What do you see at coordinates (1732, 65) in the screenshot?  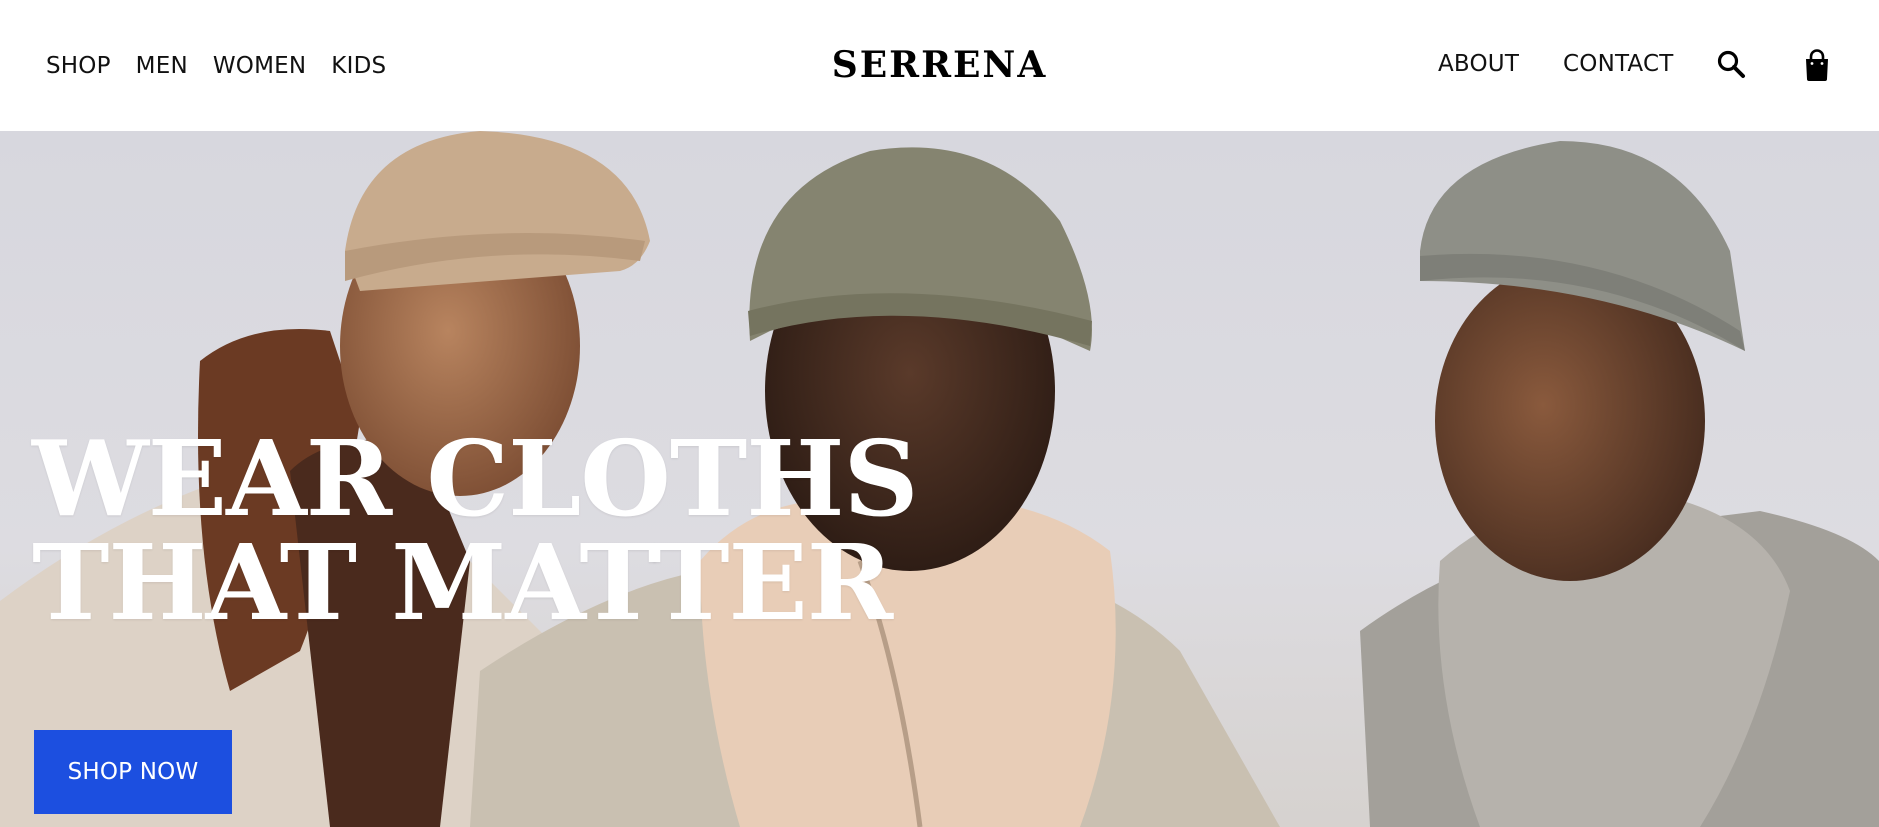 I see `search-icon` at bounding box center [1732, 65].